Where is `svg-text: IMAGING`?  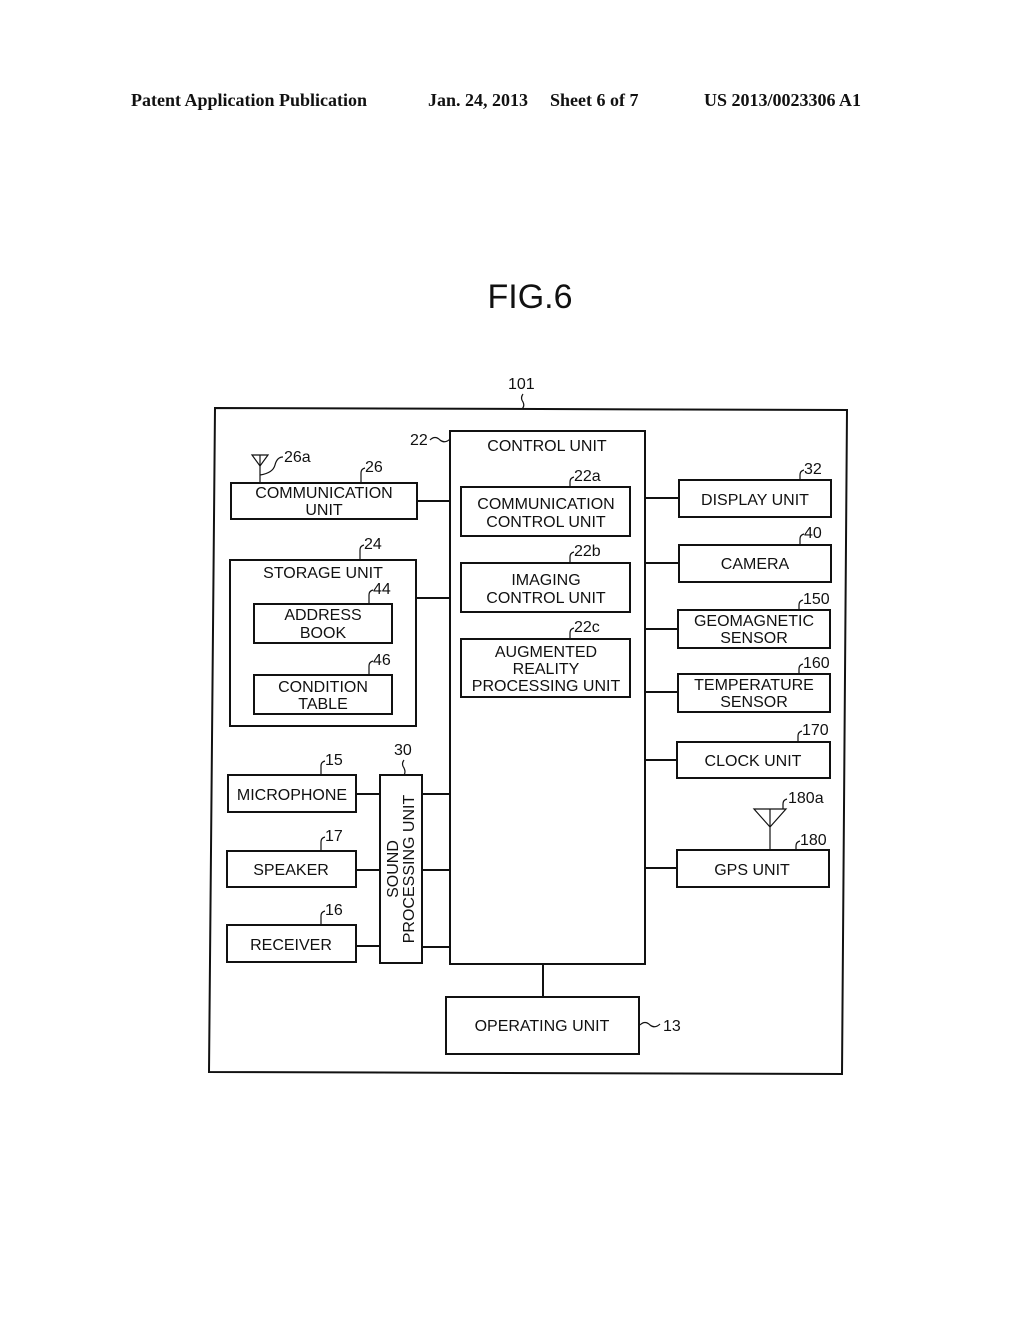 svg-text: IMAGING is located at coordinates (545, 580).